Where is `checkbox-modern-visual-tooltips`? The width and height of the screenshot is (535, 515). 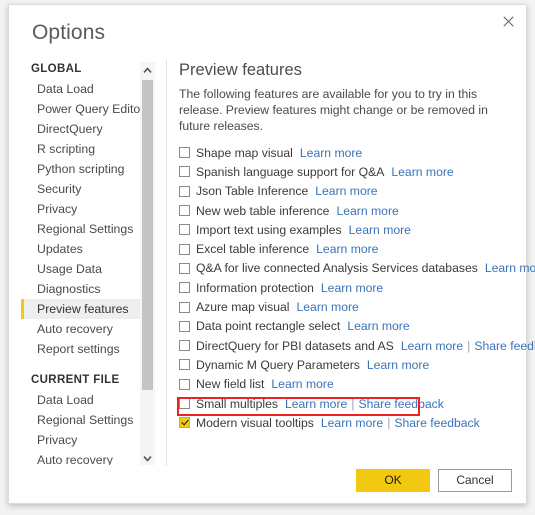 checkbox-modern-visual-tooltips is located at coordinates (184, 423).